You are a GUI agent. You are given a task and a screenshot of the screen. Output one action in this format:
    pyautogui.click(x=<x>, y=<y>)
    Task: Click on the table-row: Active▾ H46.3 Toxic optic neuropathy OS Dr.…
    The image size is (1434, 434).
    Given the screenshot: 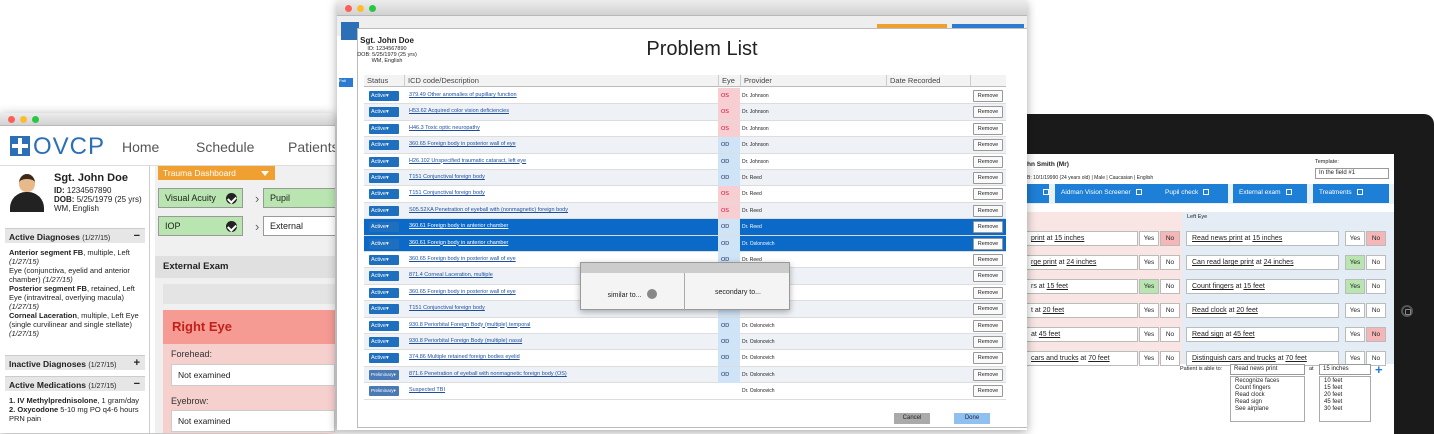 What is the action you would take?
    pyautogui.click(x=685, y=129)
    